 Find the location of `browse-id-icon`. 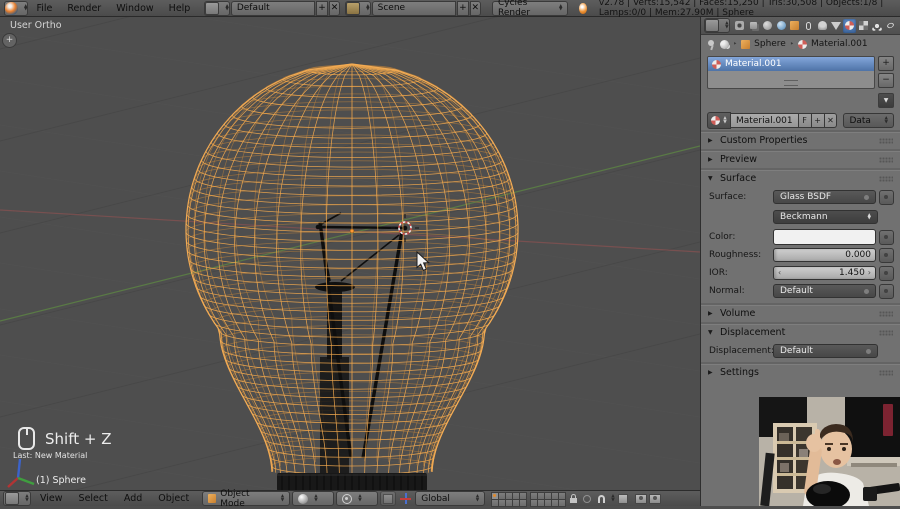

browse-id-icon is located at coordinates (724, 44).